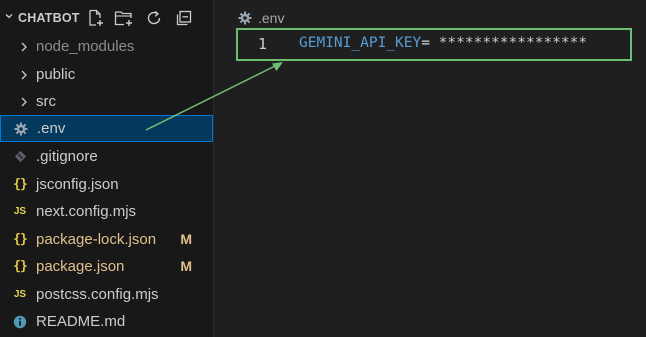 The image size is (646, 337). I want to click on tree-file-package-json: {} package.json M, so click(106, 266).